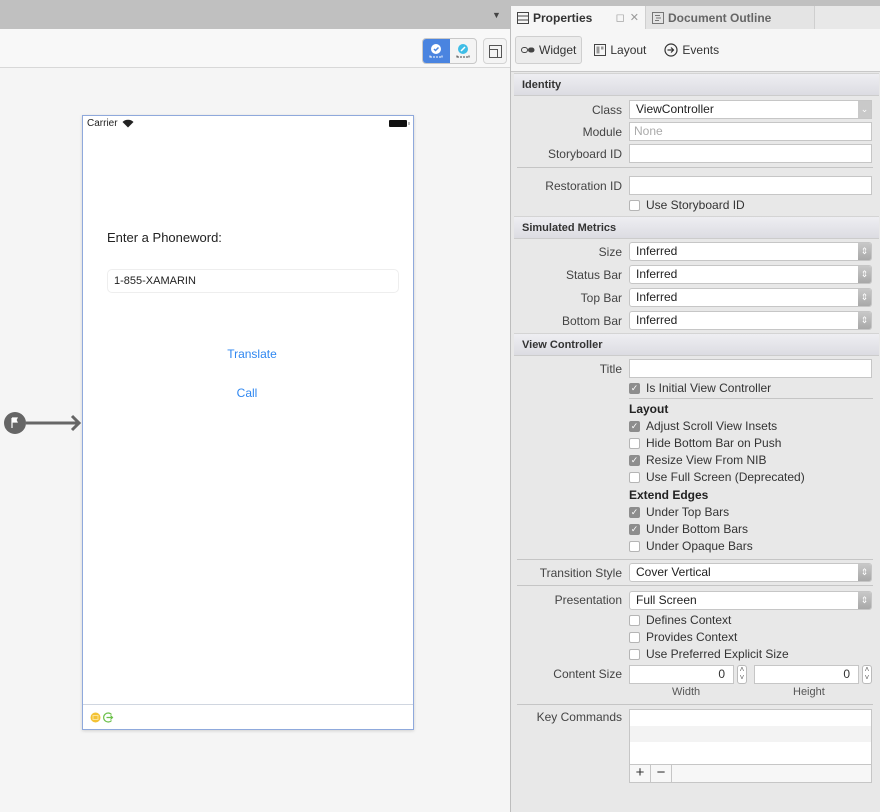 Image resolution: width=880 pixels, height=812 pixels. I want to click on extend-edges-subheader-row: Extend Edges, so click(696, 496).